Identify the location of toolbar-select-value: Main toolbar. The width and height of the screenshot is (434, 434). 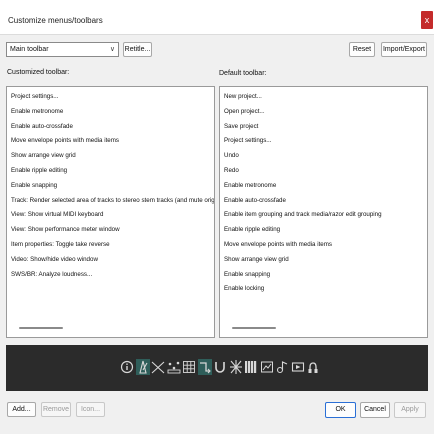
(29, 49).